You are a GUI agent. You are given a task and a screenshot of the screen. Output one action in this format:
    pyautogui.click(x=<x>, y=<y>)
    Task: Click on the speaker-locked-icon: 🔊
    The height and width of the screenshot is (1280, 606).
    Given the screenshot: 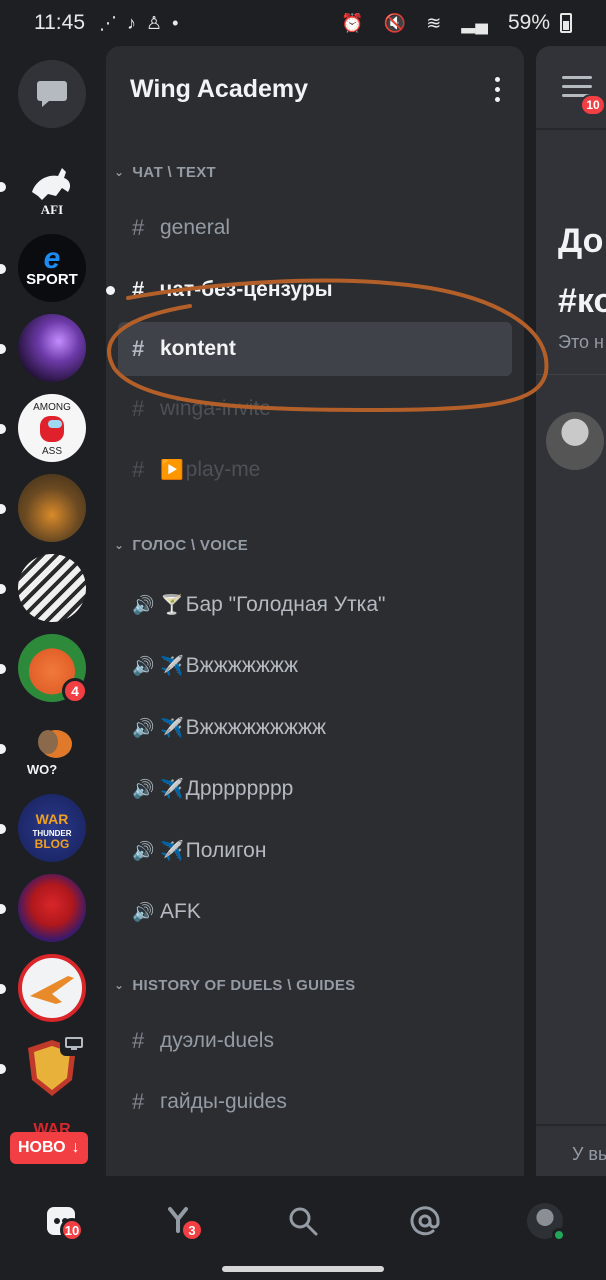 What is the action you would take?
    pyautogui.click(x=143, y=788)
    